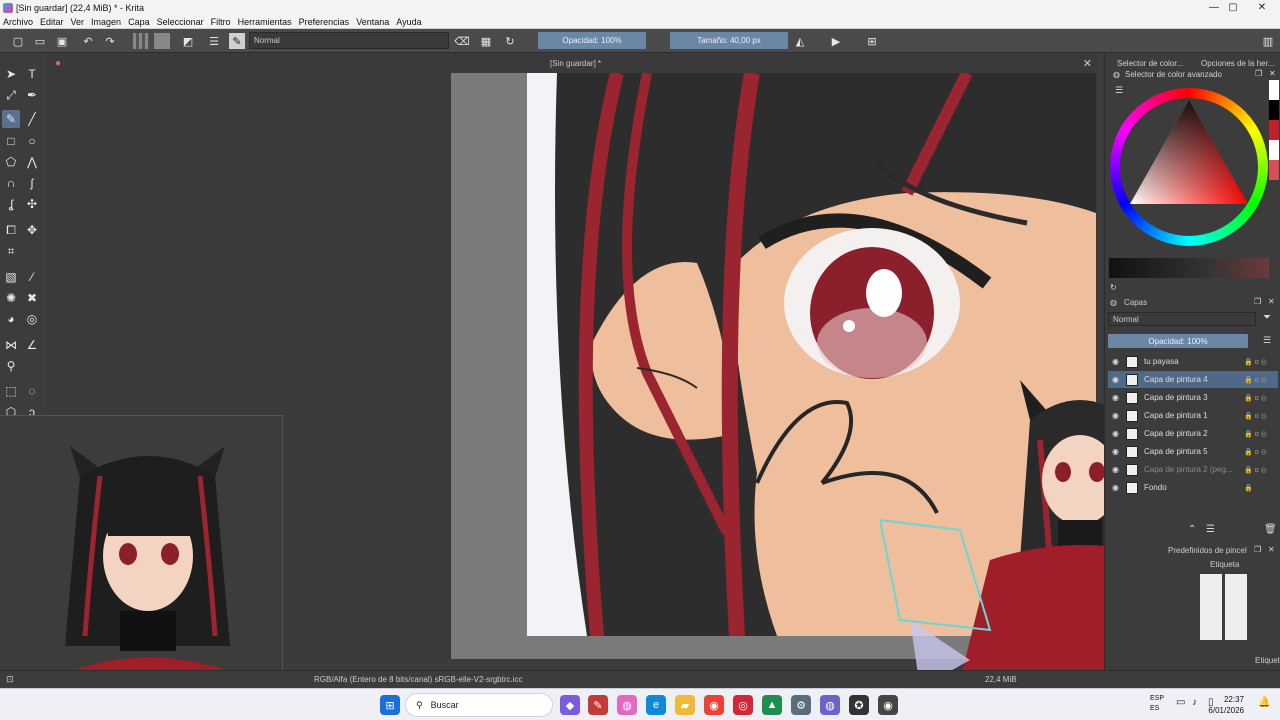  I want to click on hue-wheel, so click(1189, 167).